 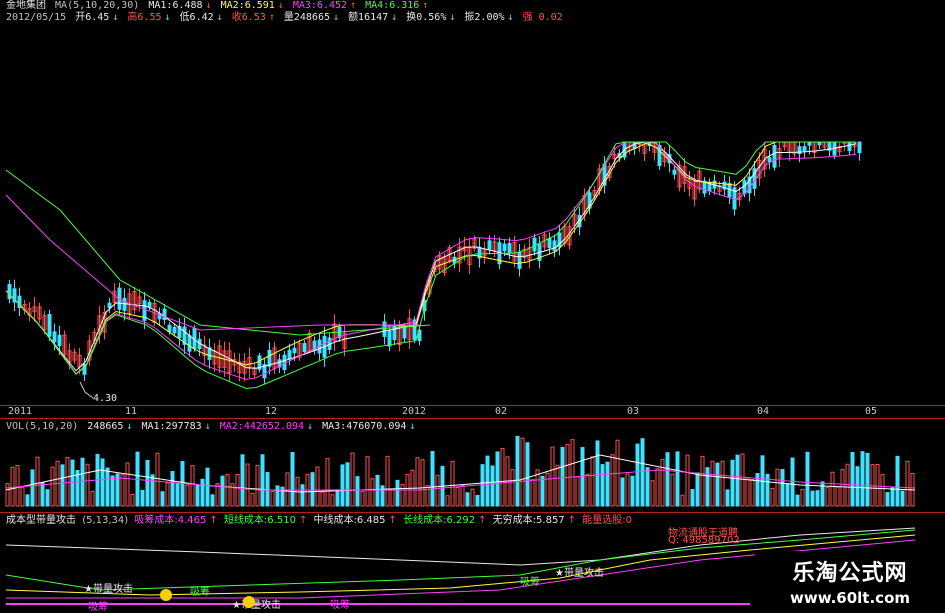 I want to click on x-label-mar: 03, so click(x=633, y=411).